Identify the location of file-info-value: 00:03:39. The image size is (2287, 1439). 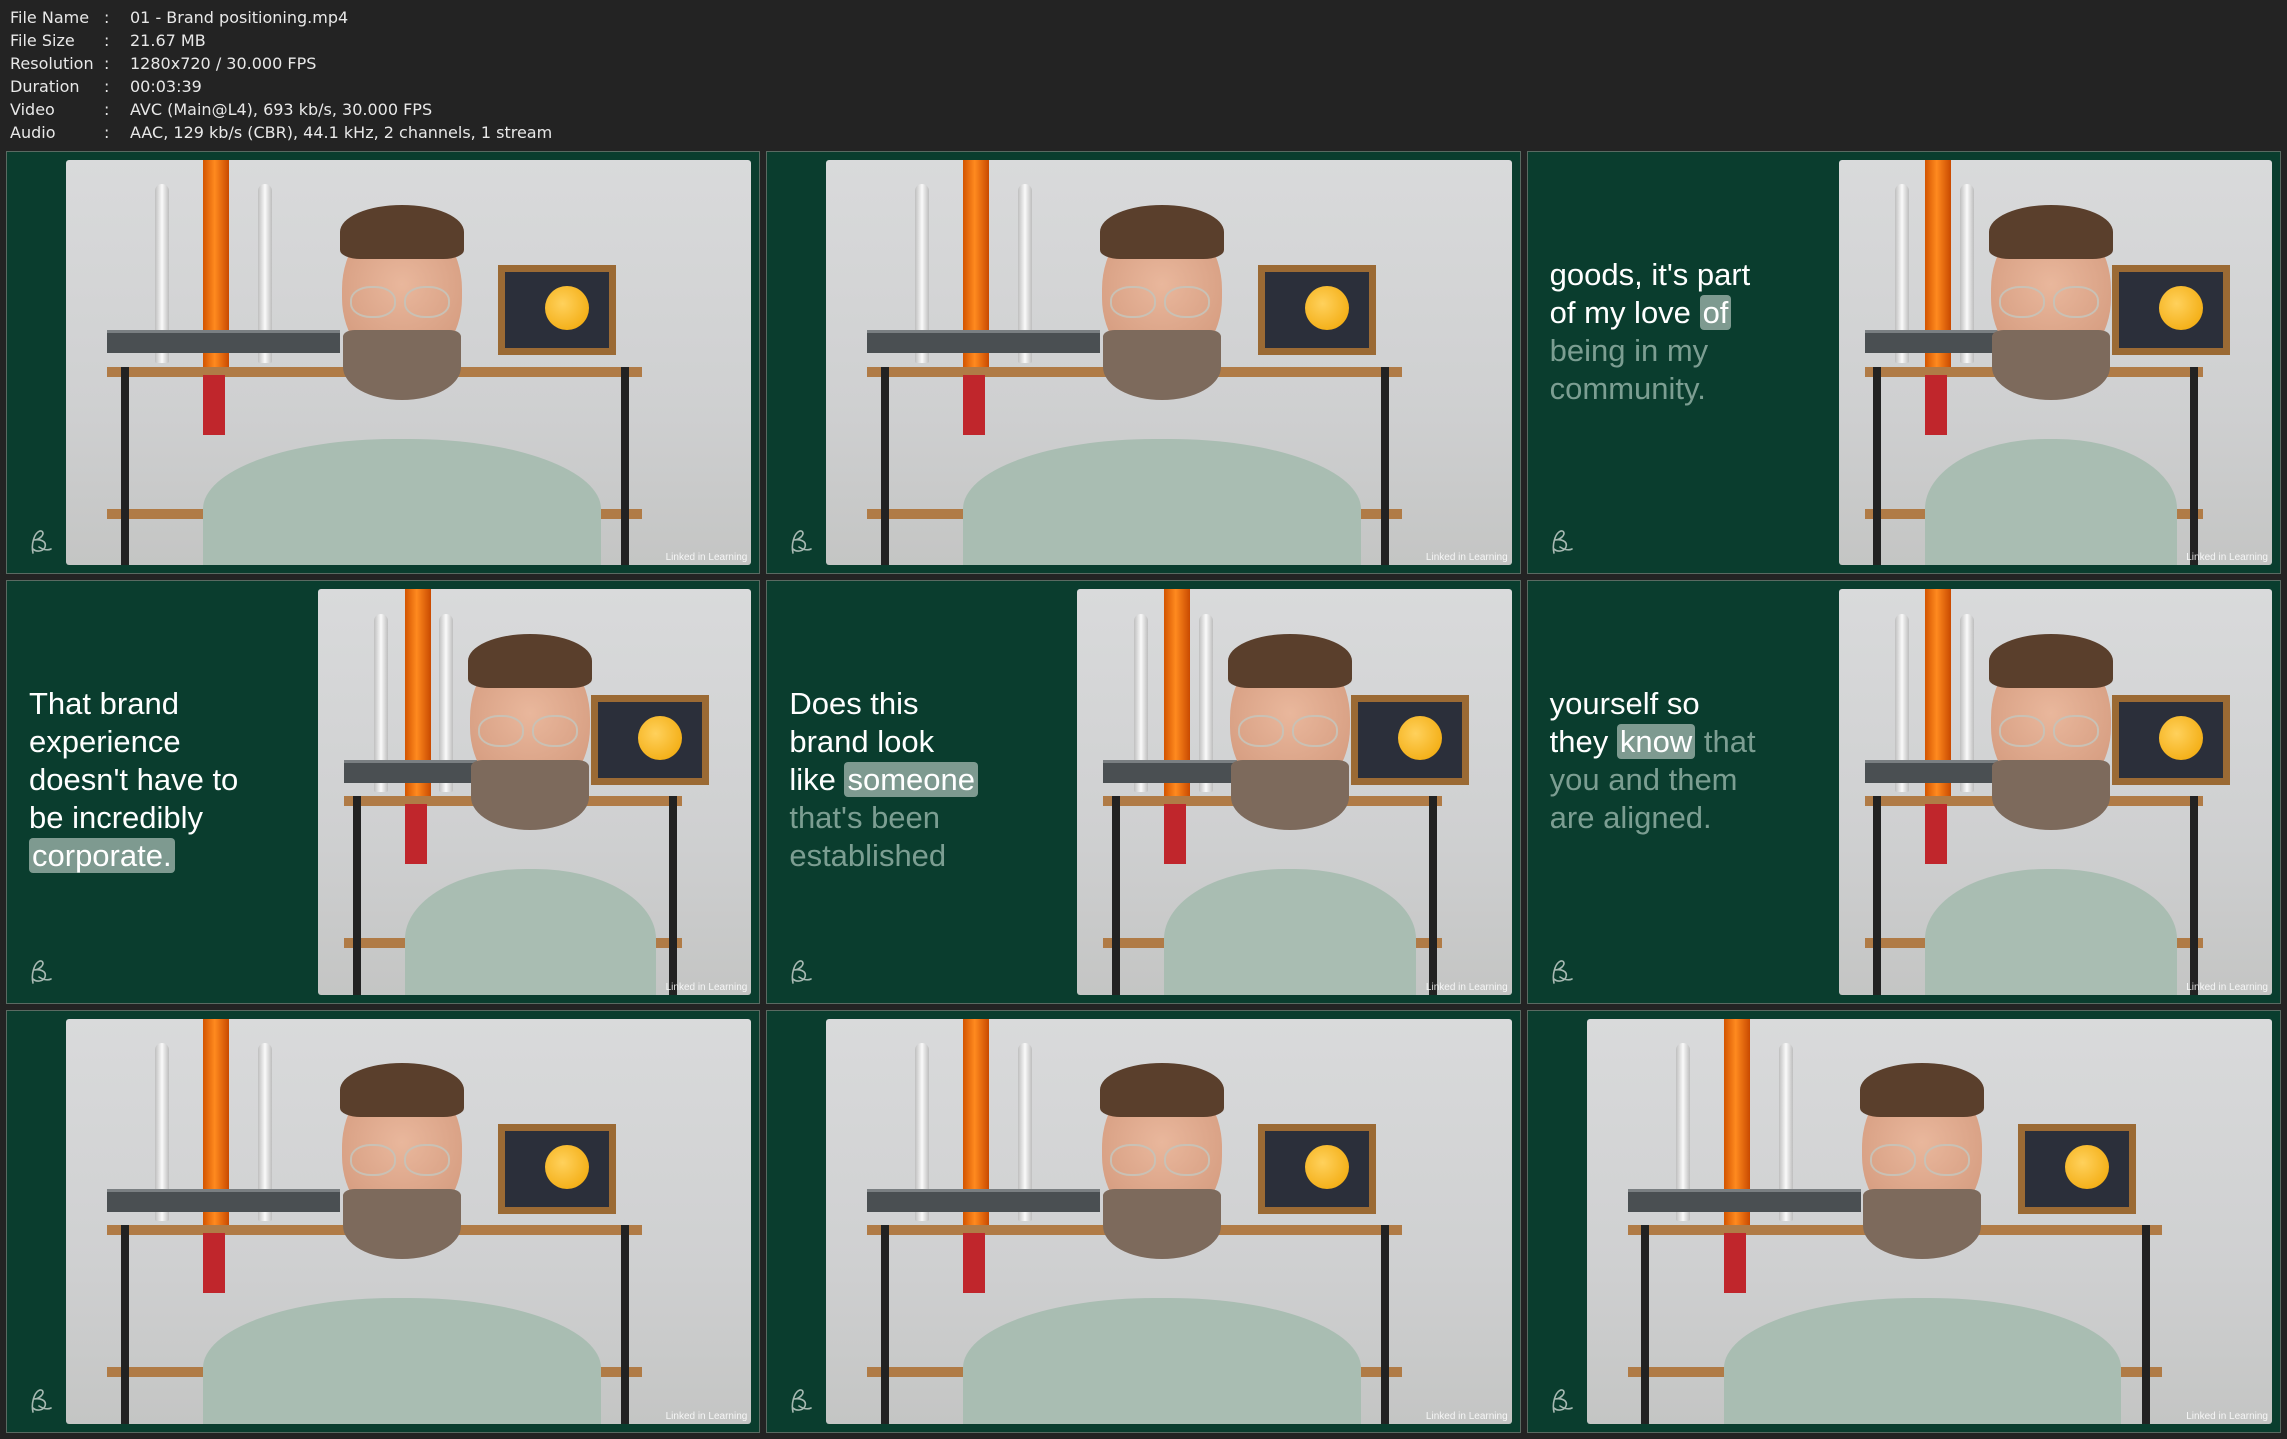
(166, 86).